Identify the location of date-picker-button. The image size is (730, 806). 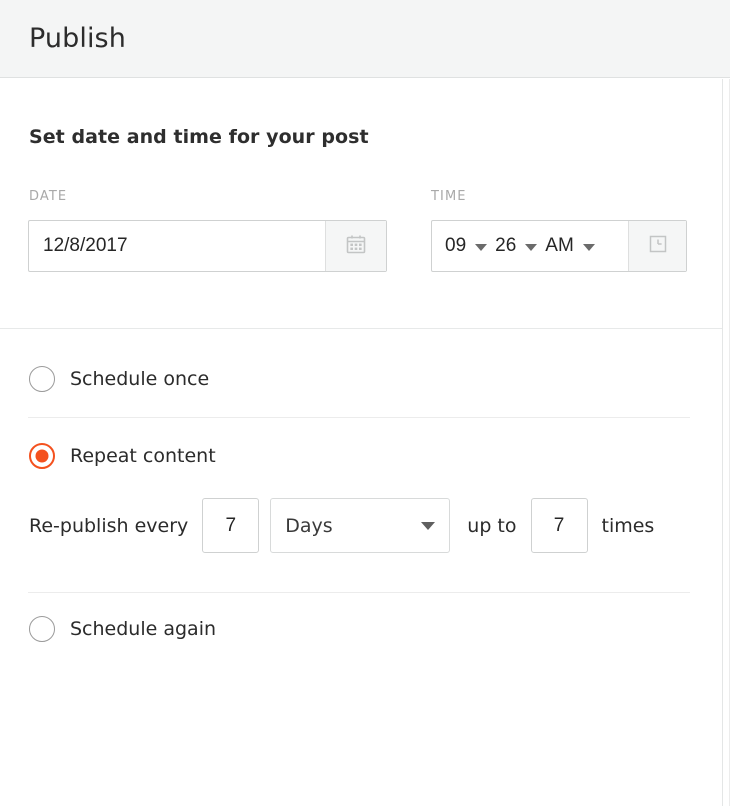
(355, 246).